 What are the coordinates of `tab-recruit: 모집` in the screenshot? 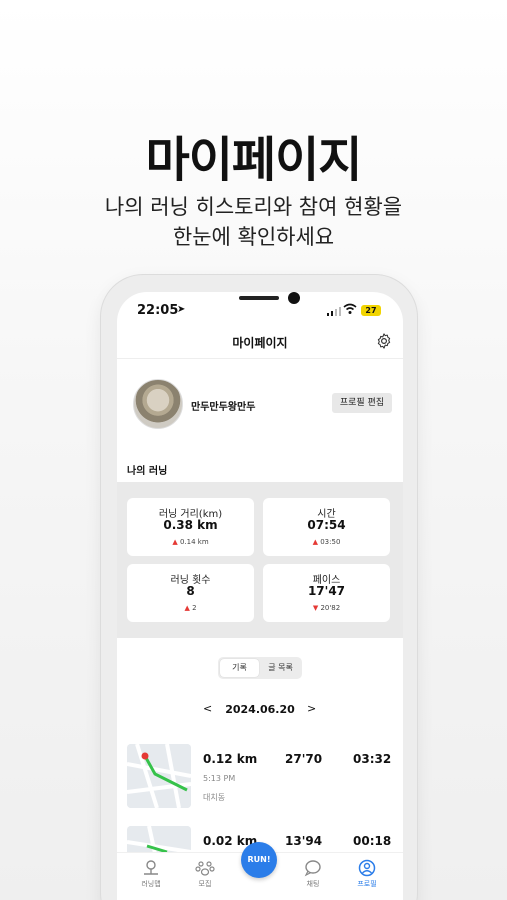 It's located at (205, 874).